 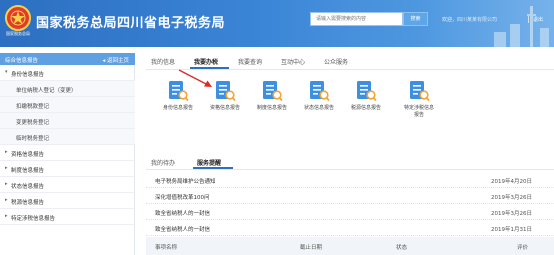 I want to click on tab-query: 我要查询, so click(x=250, y=61).